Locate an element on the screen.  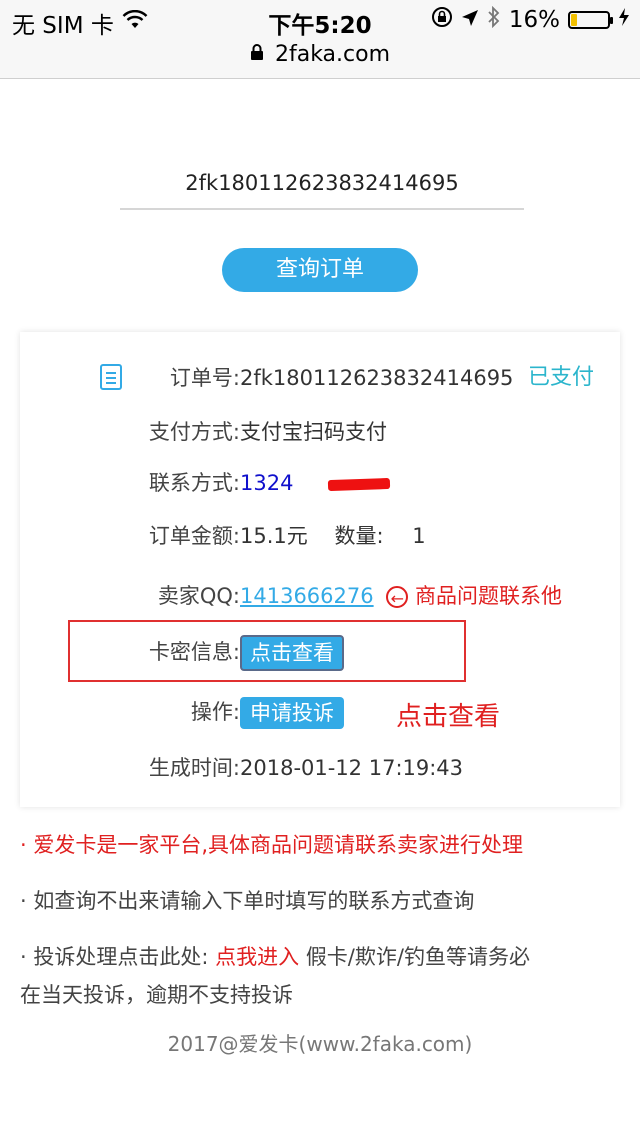
payment-method-row: 支付方式: 支付宝扫码支付 is located at coordinates (320, 432).